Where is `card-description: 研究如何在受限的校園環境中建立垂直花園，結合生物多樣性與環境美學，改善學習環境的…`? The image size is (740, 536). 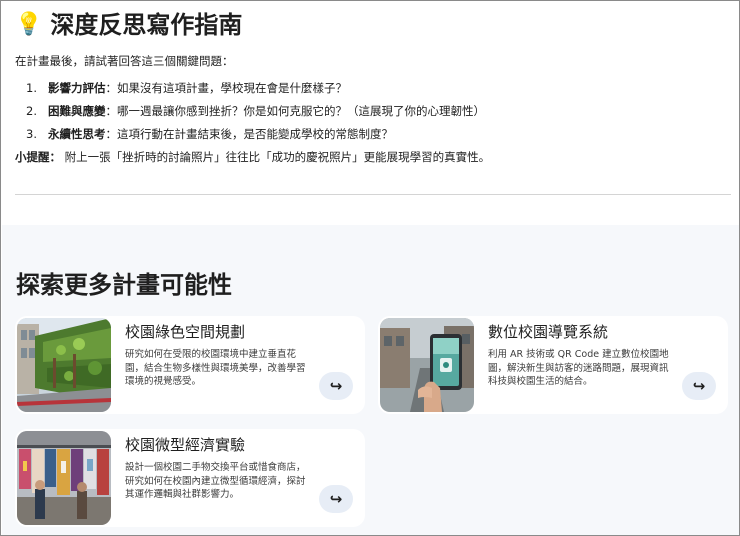 card-description: 研究如何在受限的校園環境中建立垂直花園，結合生物多樣性與環境美學，改善學習環境的… is located at coordinates (215, 368).